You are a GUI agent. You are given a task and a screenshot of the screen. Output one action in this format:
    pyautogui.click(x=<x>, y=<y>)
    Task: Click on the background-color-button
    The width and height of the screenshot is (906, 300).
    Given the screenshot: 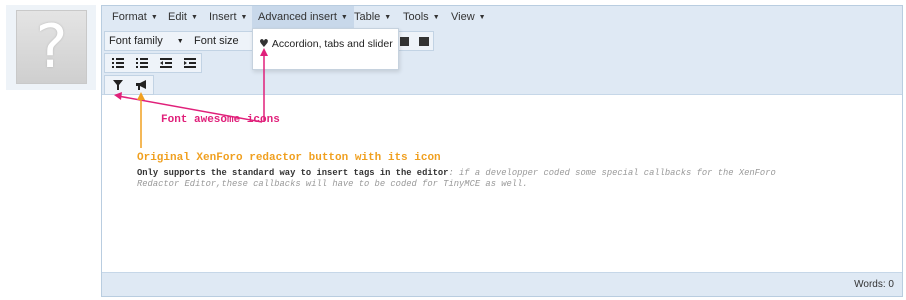 What is the action you would take?
    pyautogui.click(x=424, y=41)
    